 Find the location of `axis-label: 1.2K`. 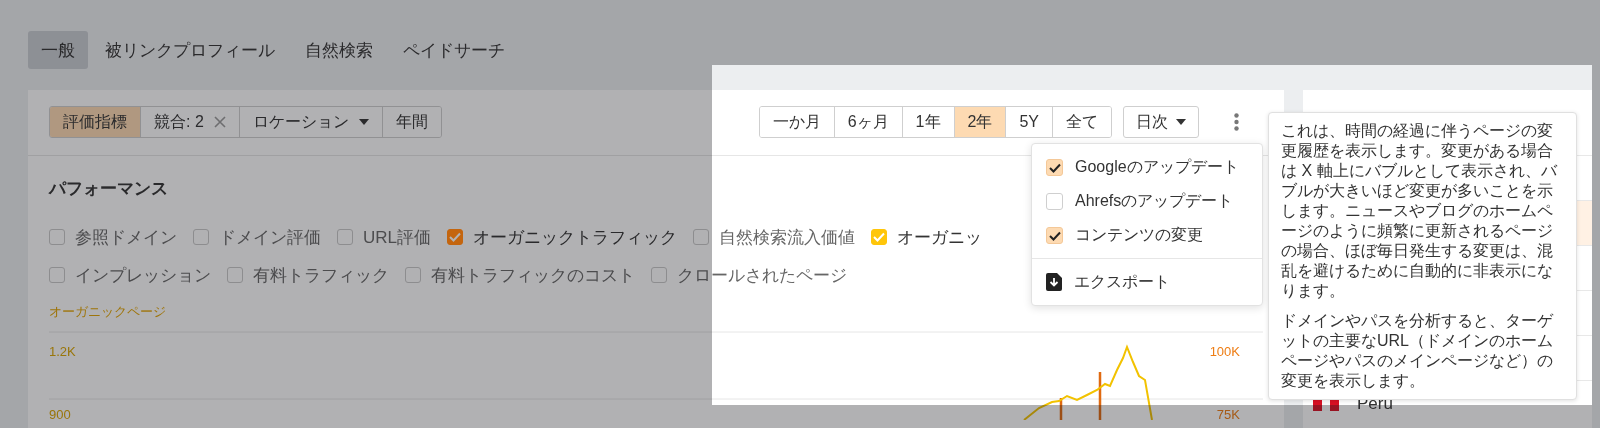

axis-label: 1.2K is located at coordinates (62, 352).